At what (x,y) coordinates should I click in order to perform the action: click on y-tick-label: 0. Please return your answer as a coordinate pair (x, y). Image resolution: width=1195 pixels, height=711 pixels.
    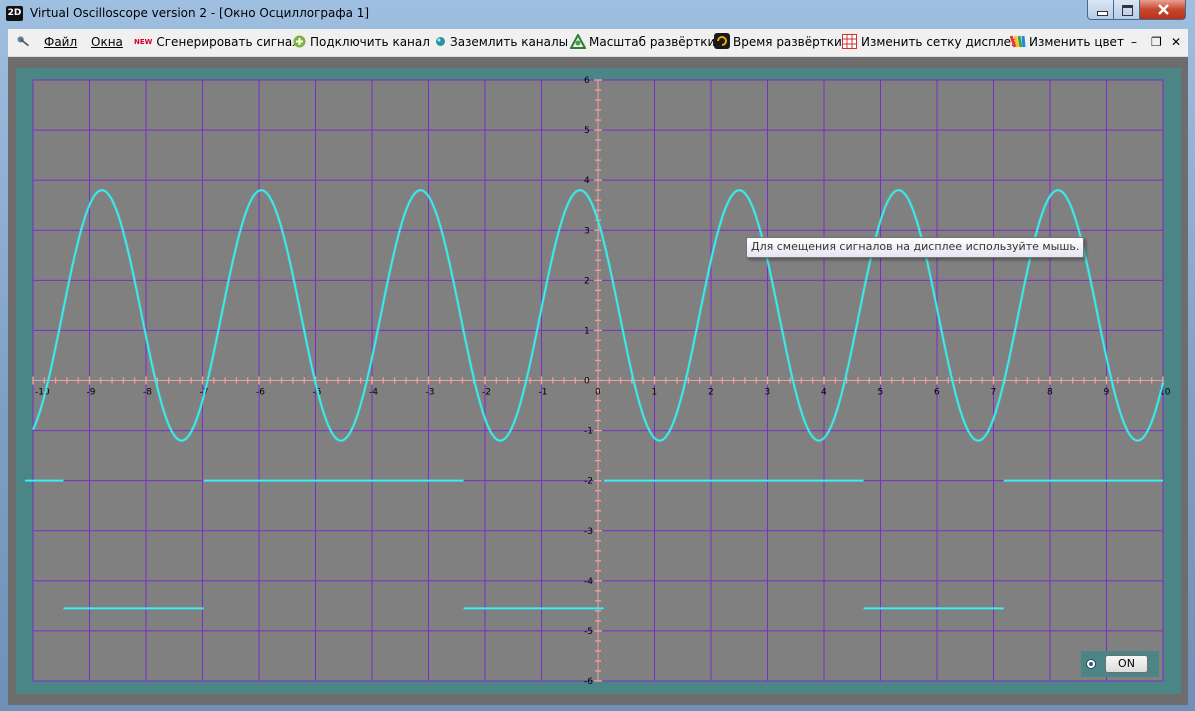
    Looking at the image, I should click on (587, 382).